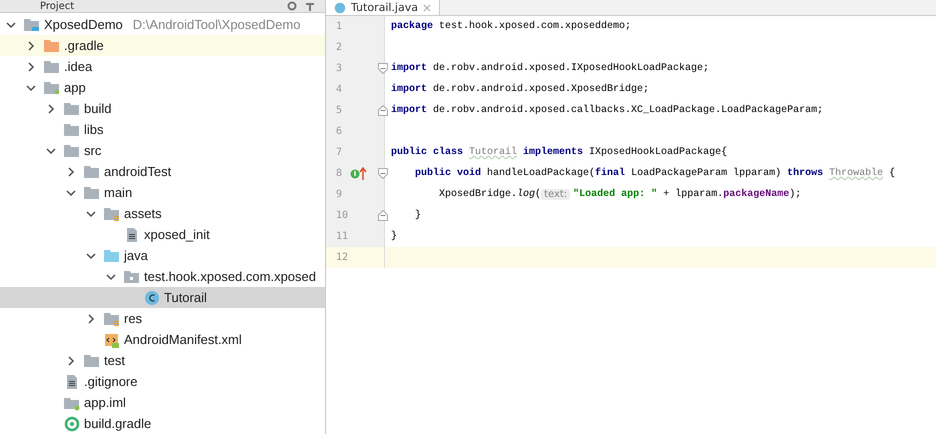  Describe the element at coordinates (93, 150) in the screenshot. I see `tree-item-label: src` at that location.